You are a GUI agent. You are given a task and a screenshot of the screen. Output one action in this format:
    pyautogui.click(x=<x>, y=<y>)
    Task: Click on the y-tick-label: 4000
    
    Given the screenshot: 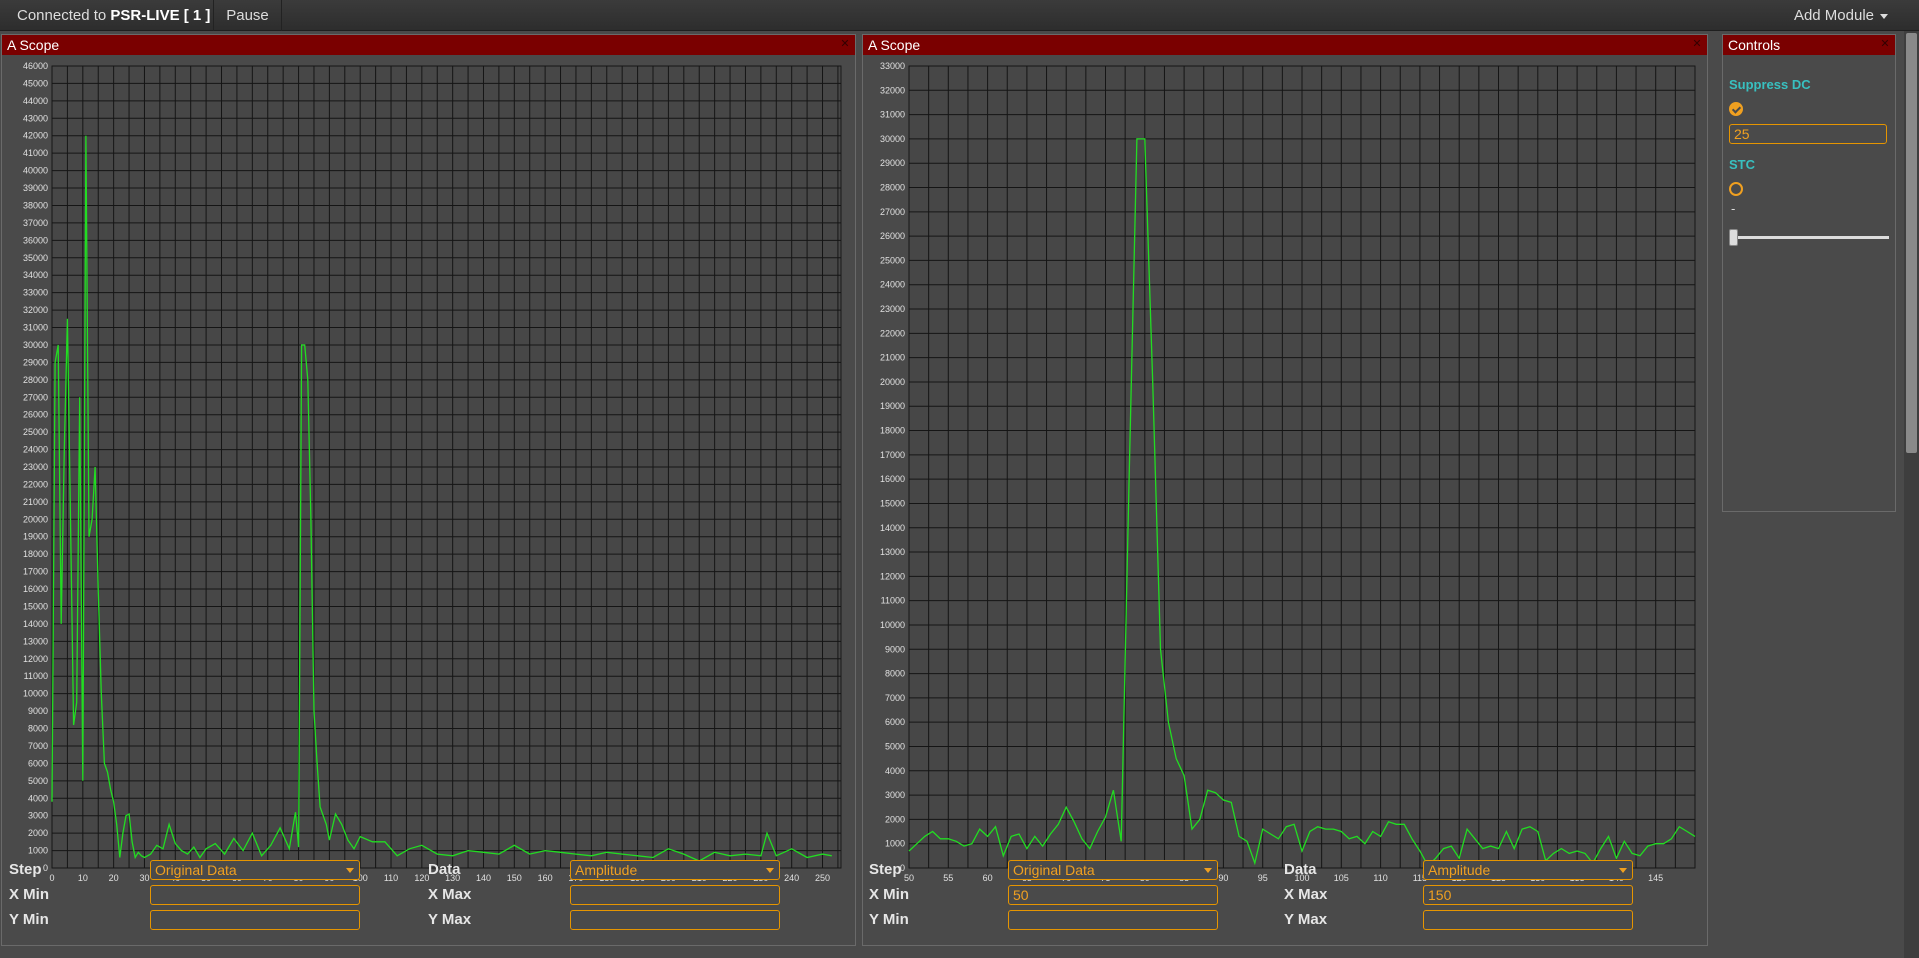 What is the action you would take?
    pyautogui.click(x=38, y=798)
    